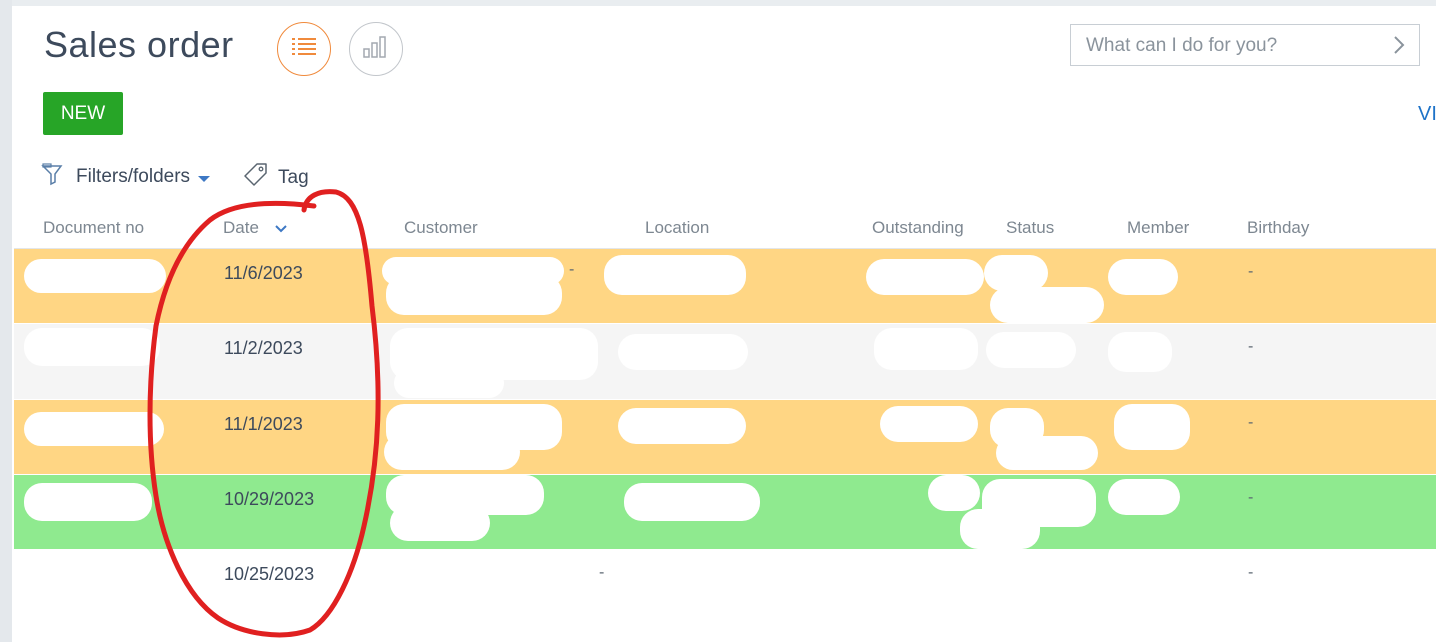 Image resolution: width=1436 pixels, height=642 pixels. I want to click on left-edge-bar, so click(6, 321).